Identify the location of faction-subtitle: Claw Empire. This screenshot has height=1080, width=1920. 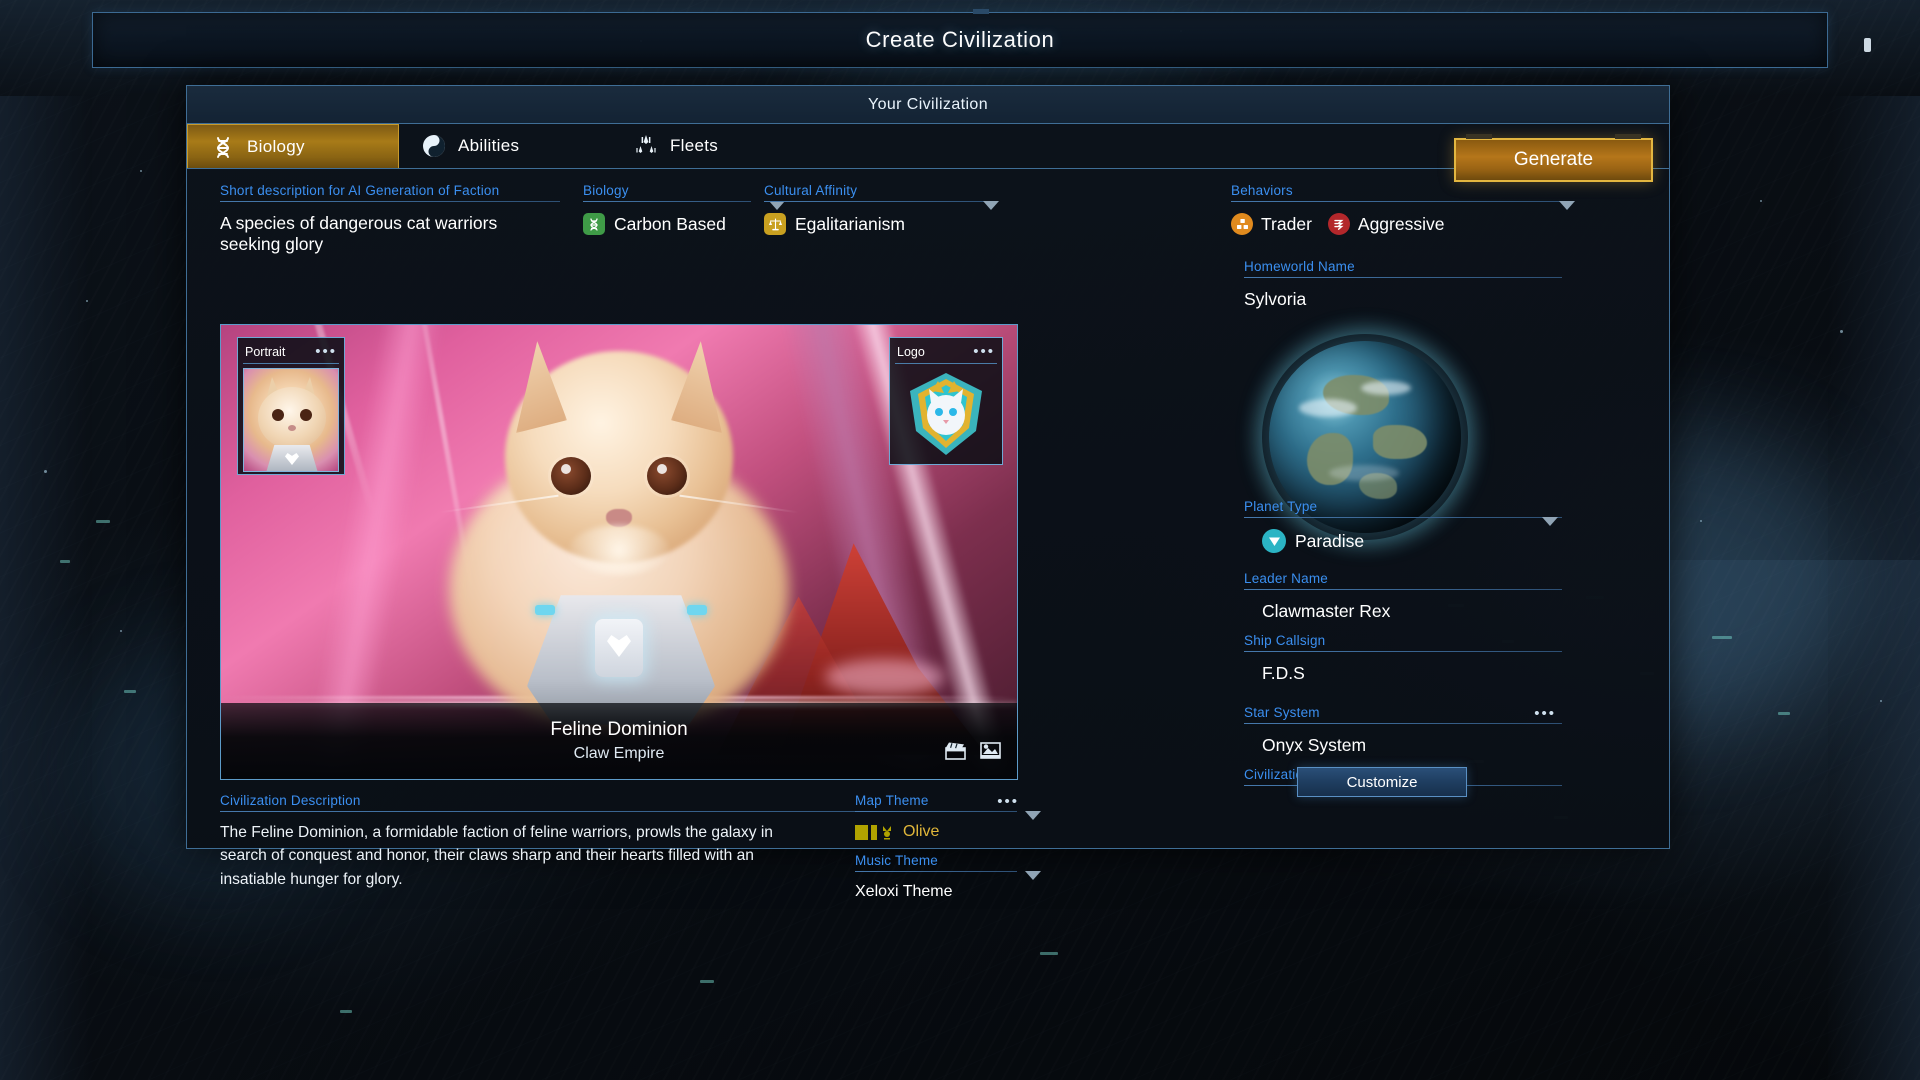
(619, 753).